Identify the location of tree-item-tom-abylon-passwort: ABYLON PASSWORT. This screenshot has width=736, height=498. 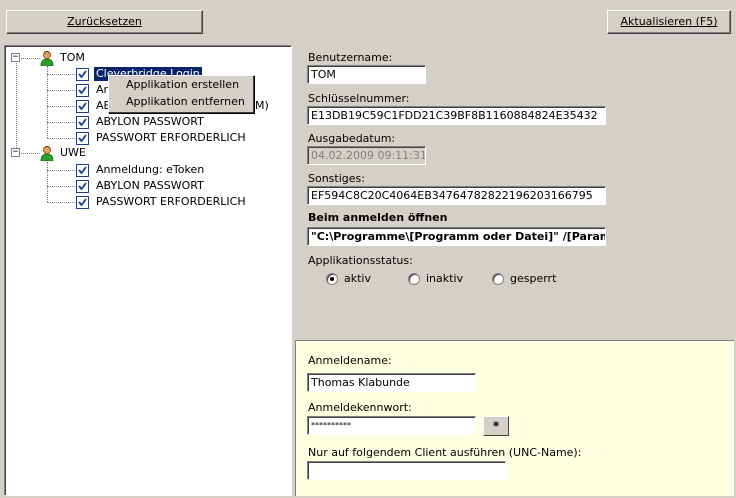
(150, 122).